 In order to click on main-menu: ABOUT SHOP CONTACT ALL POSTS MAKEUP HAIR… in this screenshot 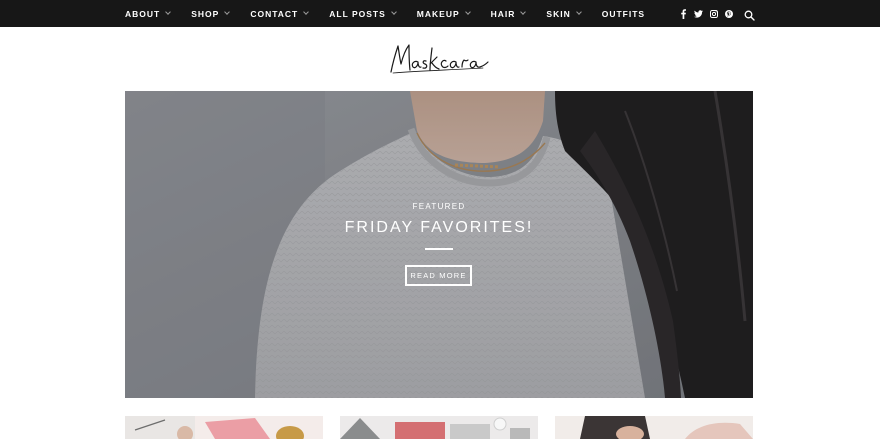, I will do `click(395, 13)`.